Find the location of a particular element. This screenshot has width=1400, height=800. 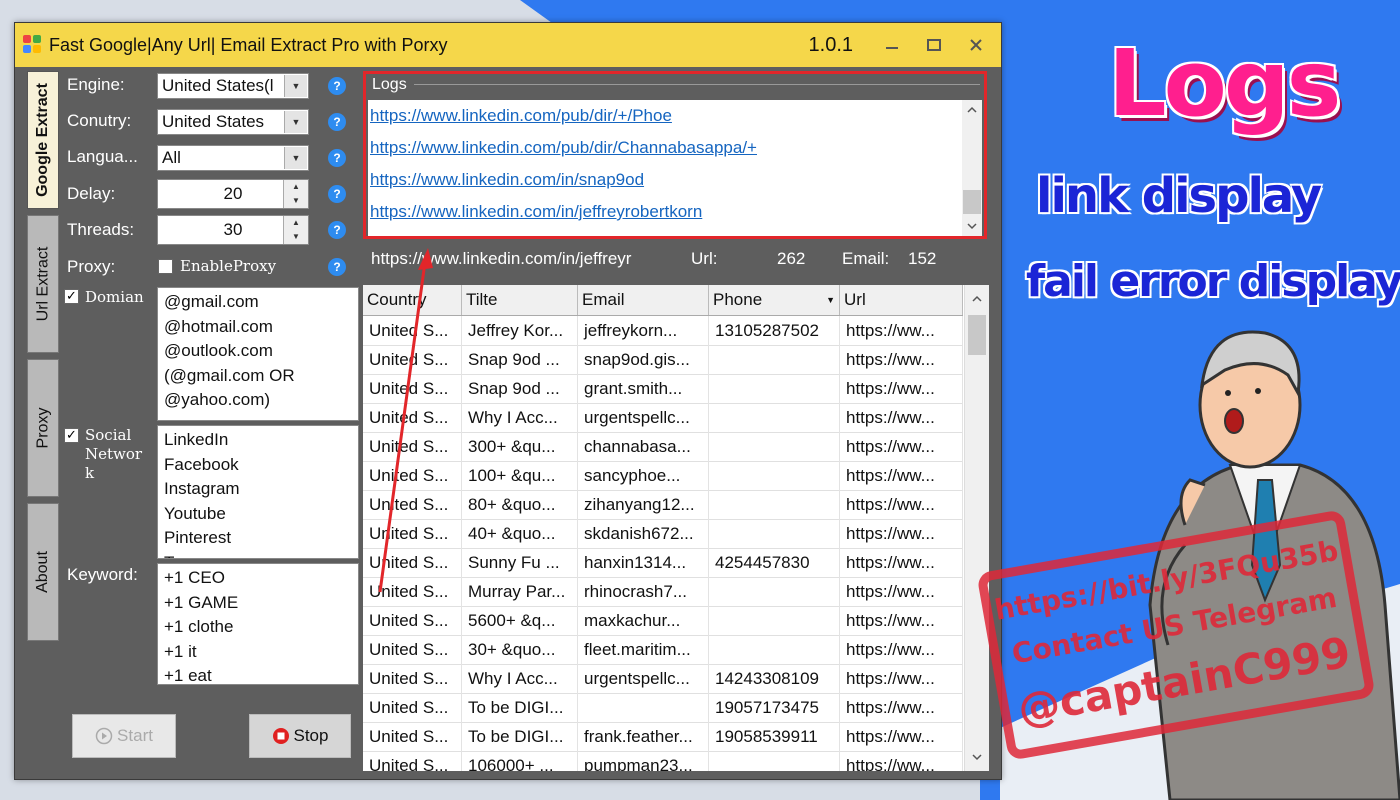

promo-error-display: fail error display is located at coordinates (1213, 281).